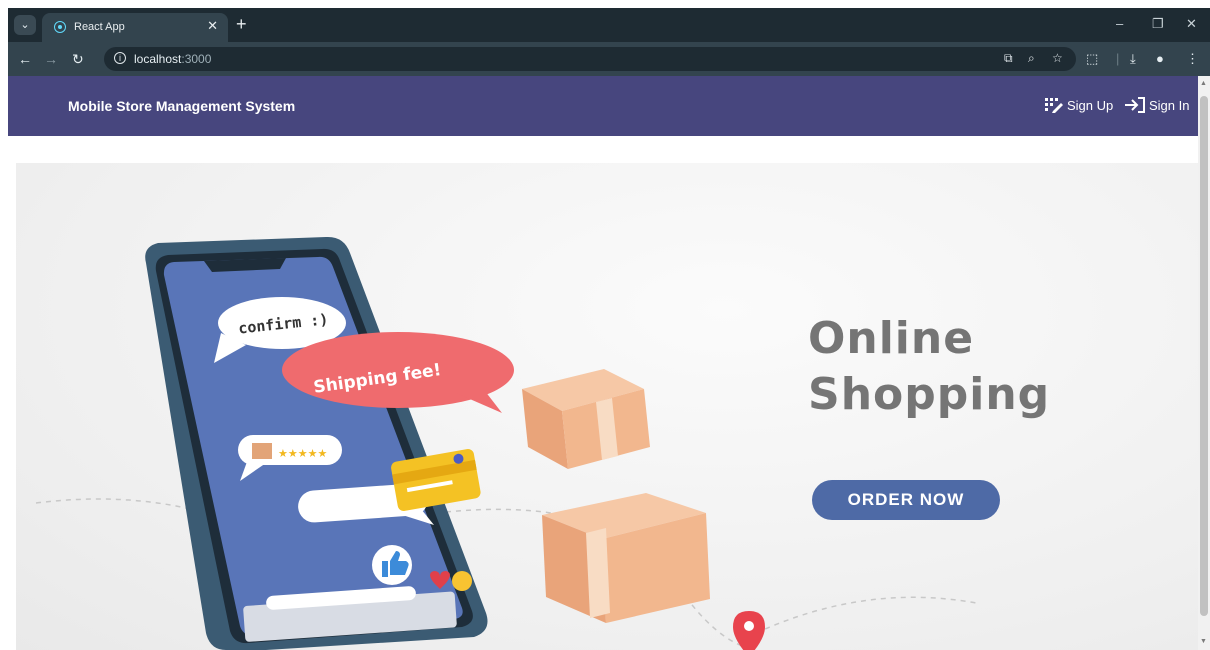 The width and height of the screenshot is (1210, 650). I want to click on tab-strip: ⌄ React App ✕ + – ❐ ✕, so click(609, 25).